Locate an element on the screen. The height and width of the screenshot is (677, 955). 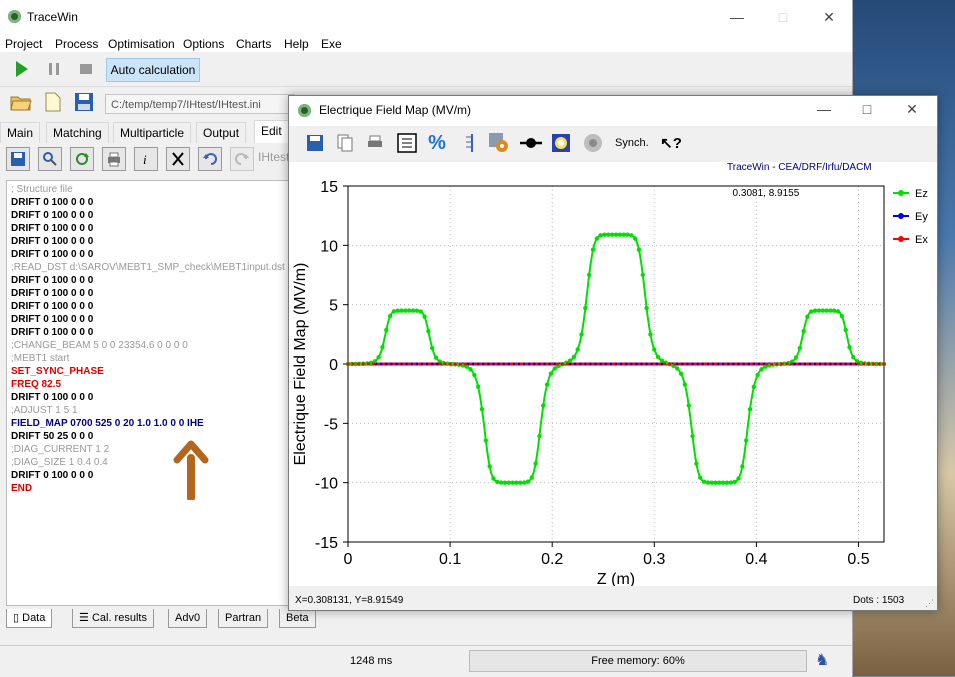
minimize-button: — is located at coordinates (737, 17).